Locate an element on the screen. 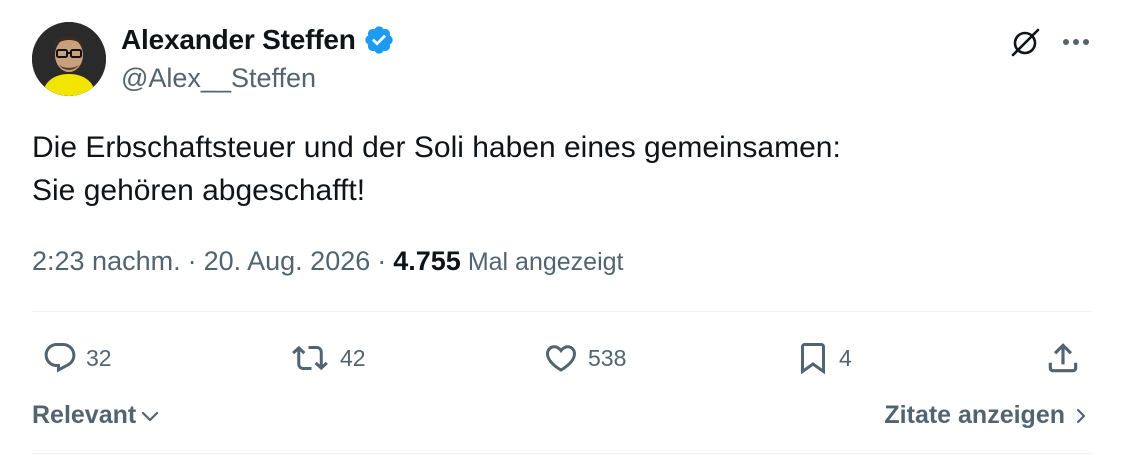 The image size is (1123, 455). repost-icon is located at coordinates (310, 358).